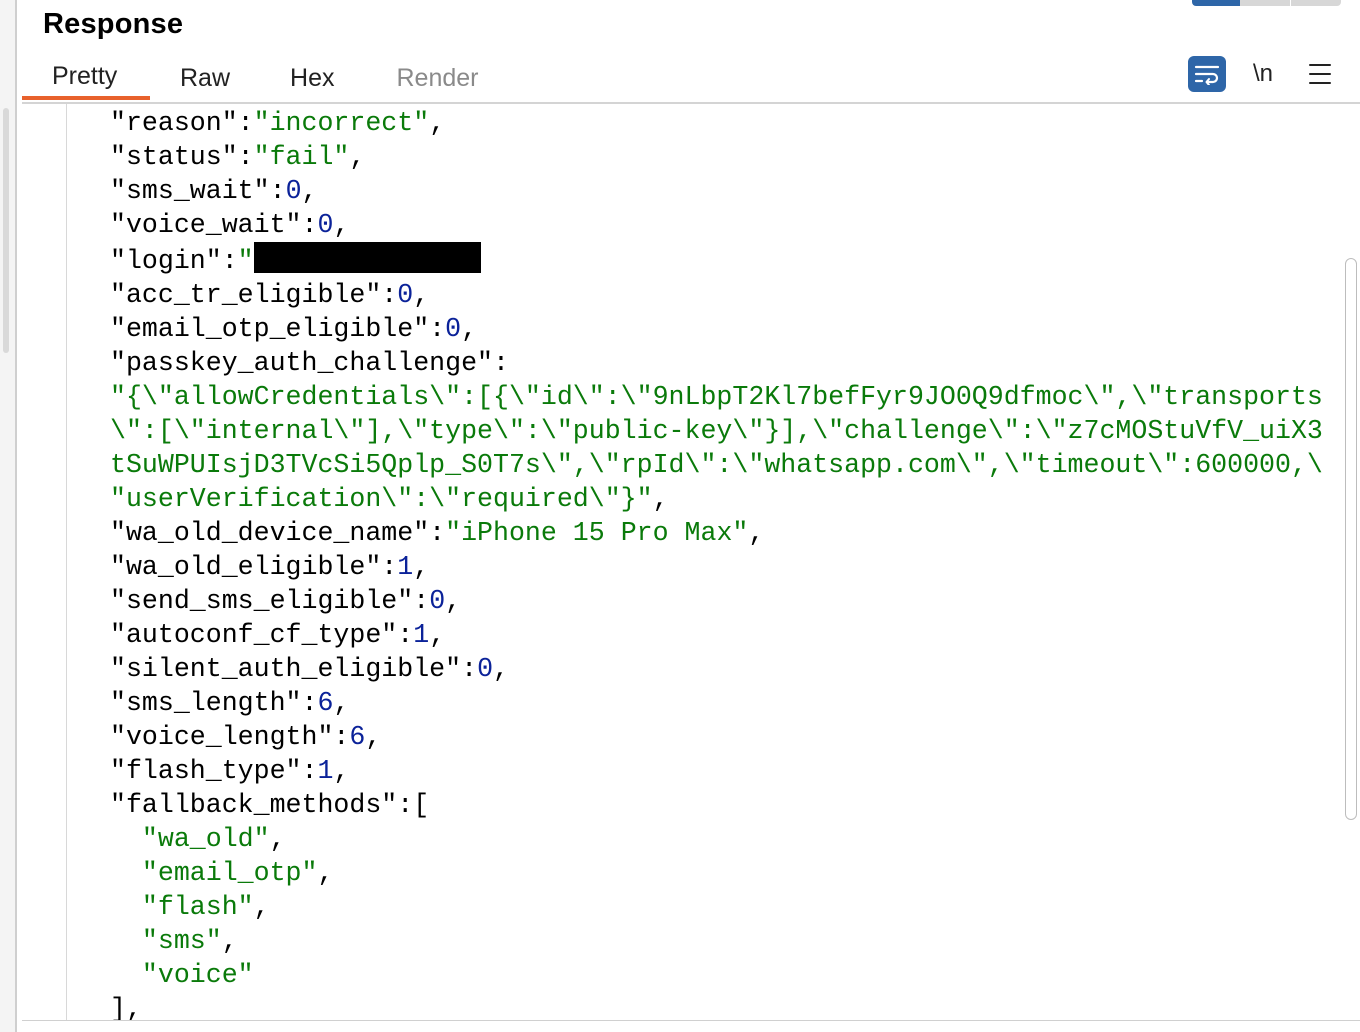  Describe the element at coordinates (309, 363) in the screenshot. I see `code-token: "passkey_auth_challenge":` at that location.